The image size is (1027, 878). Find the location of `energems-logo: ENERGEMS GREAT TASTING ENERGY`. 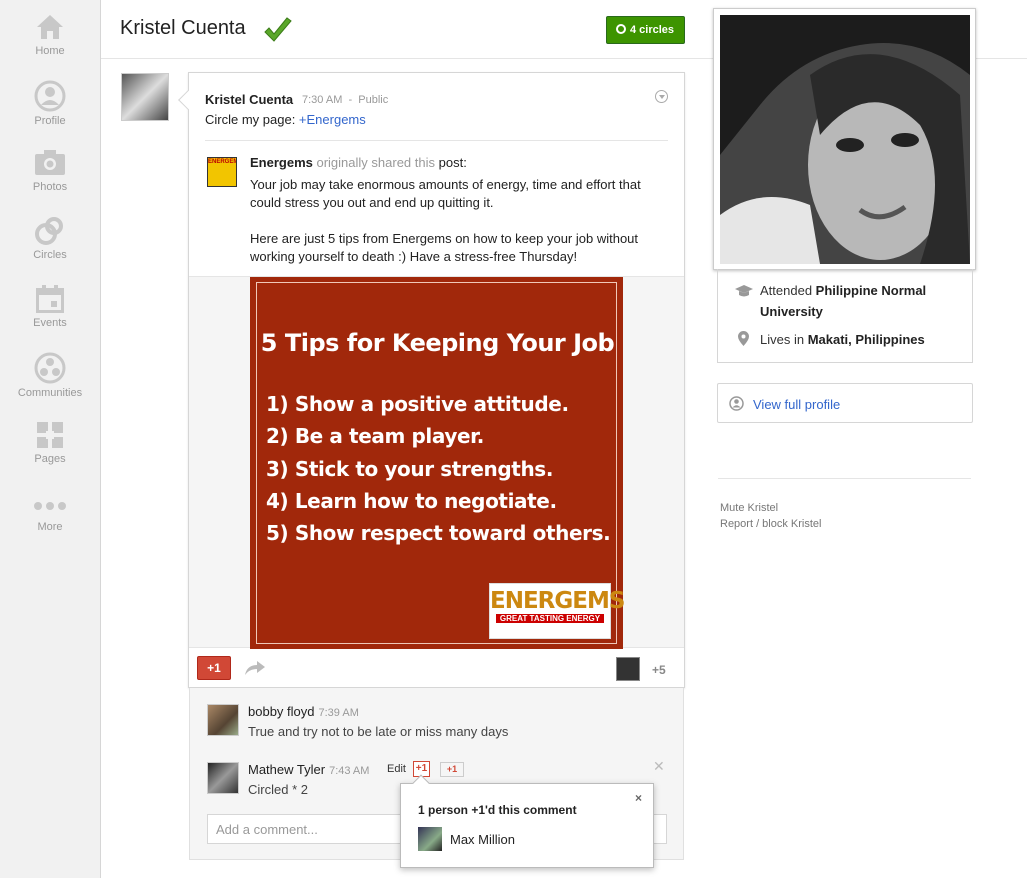

energems-logo: ENERGEMS GREAT TASTING ENERGY is located at coordinates (557, 611).